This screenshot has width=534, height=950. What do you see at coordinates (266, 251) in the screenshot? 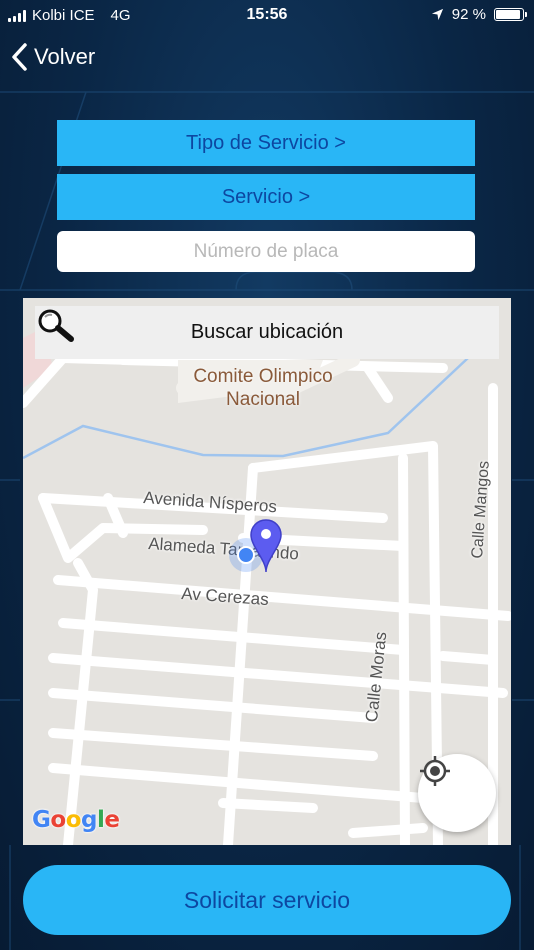
I see `plate-number-input` at bounding box center [266, 251].